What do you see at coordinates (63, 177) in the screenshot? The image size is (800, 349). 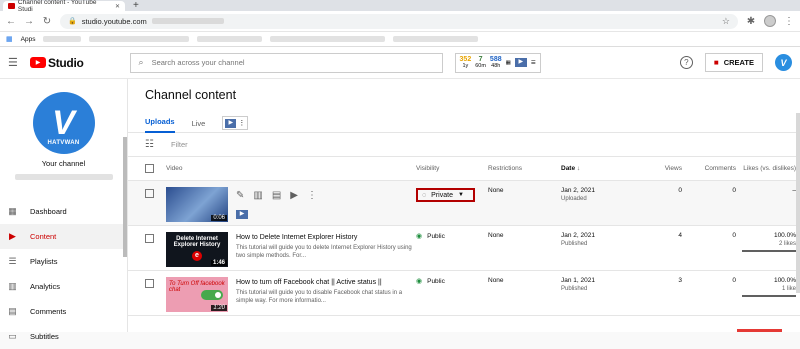 I see `channel-name-redacted` at bounding box center [63, 177].